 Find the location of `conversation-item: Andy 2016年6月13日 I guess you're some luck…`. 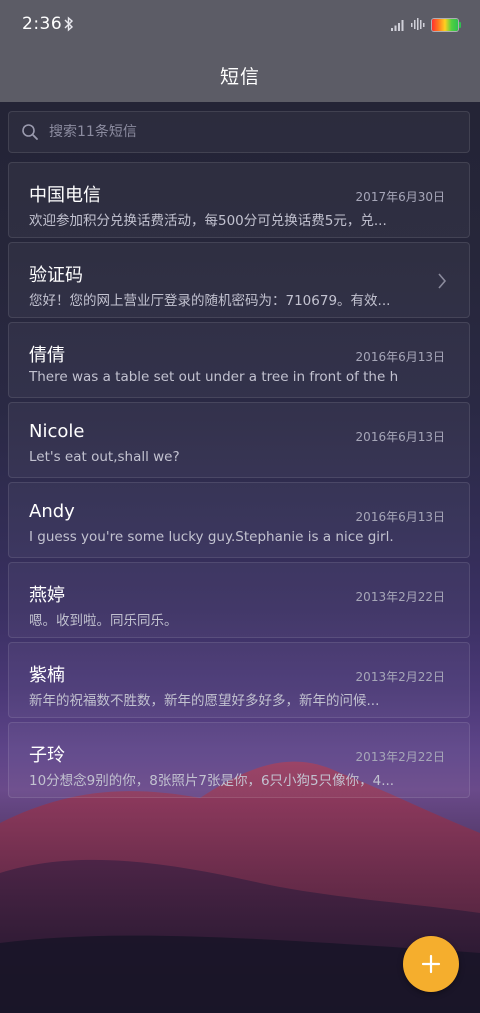

conversation-item: Andy 2016年6月13日 I guess you're some luck… is located at coordinates (239, 520).